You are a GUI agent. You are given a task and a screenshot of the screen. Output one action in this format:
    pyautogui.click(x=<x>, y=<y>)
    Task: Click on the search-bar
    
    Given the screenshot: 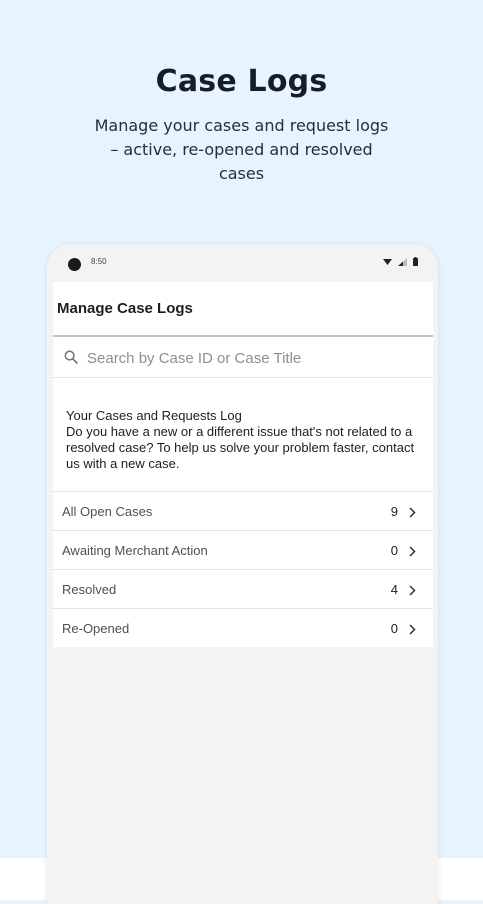 What is the action you would take?
    pyautogui.click(x=243, y=357)
    